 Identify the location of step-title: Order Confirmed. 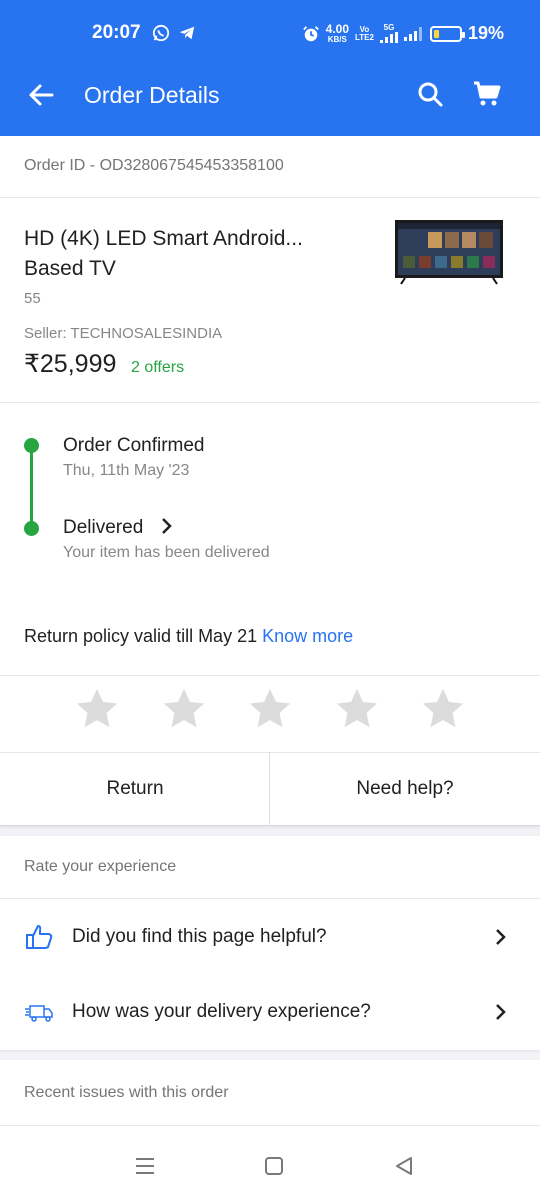
(134, 445).